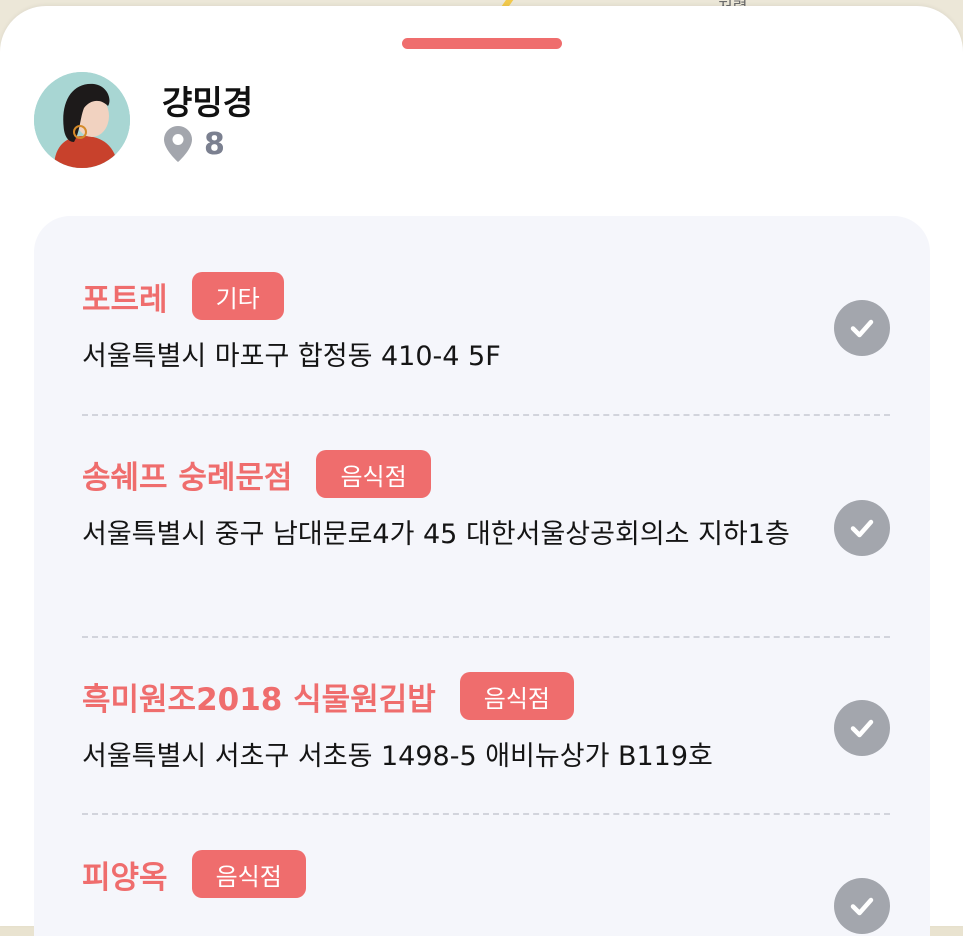 The width and height of the screenshot is (963, 936). Describe the element at coordinates (214, 144) in the screenshot. I see `pin-count: 8` at that location.